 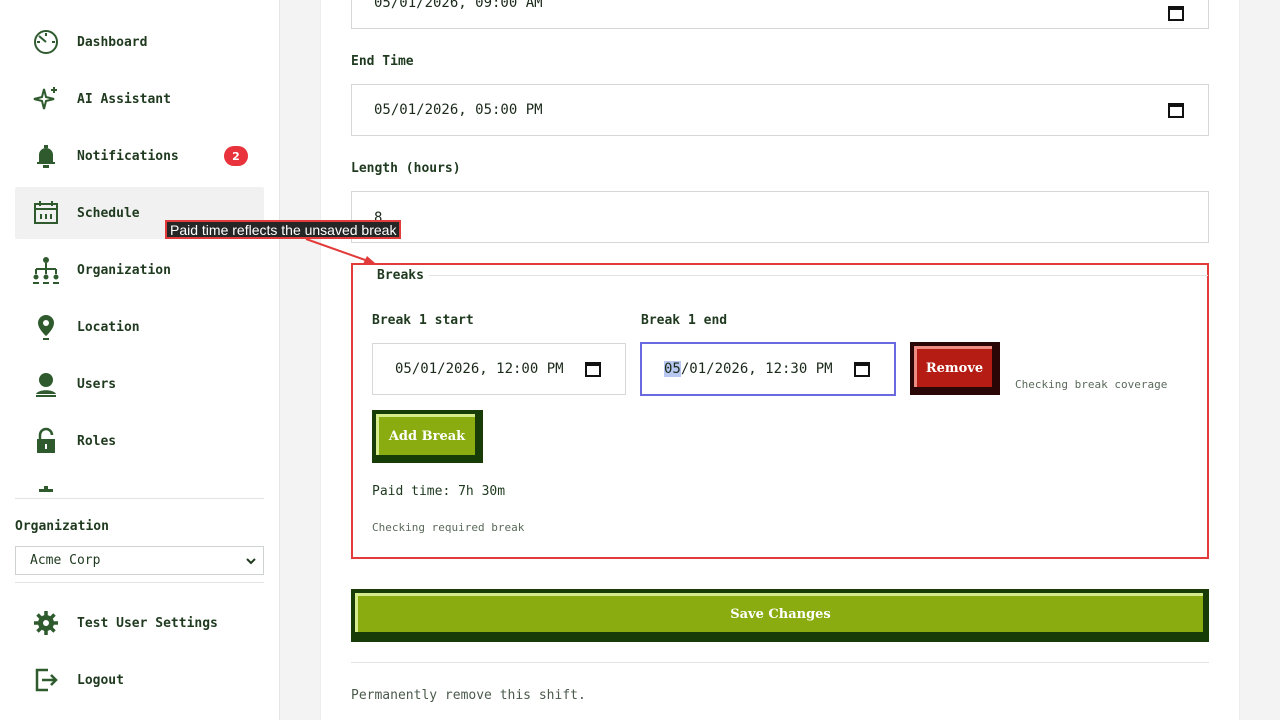 I want to click on sidebar-item-users: Users, so click(x=139, y=384).